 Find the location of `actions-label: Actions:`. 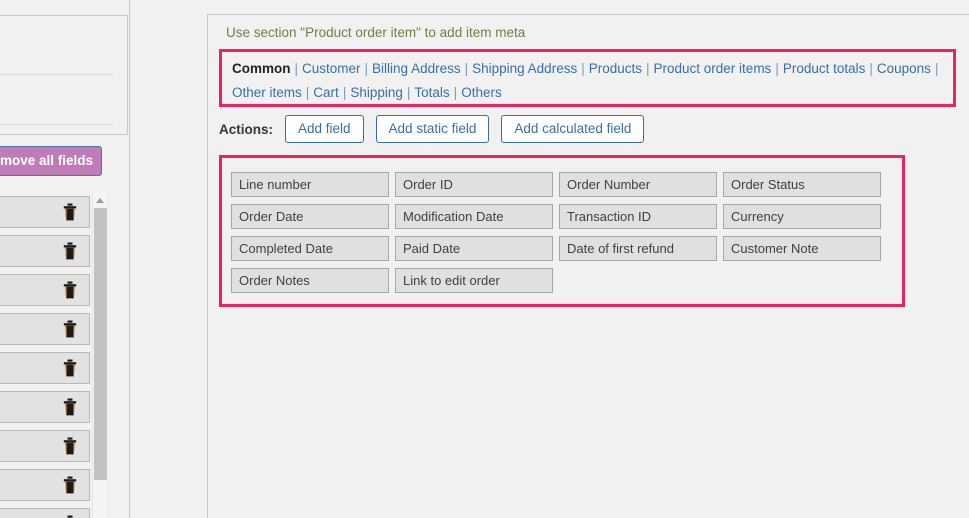

actions-label: Actions: is located at coordinates (246, 129).